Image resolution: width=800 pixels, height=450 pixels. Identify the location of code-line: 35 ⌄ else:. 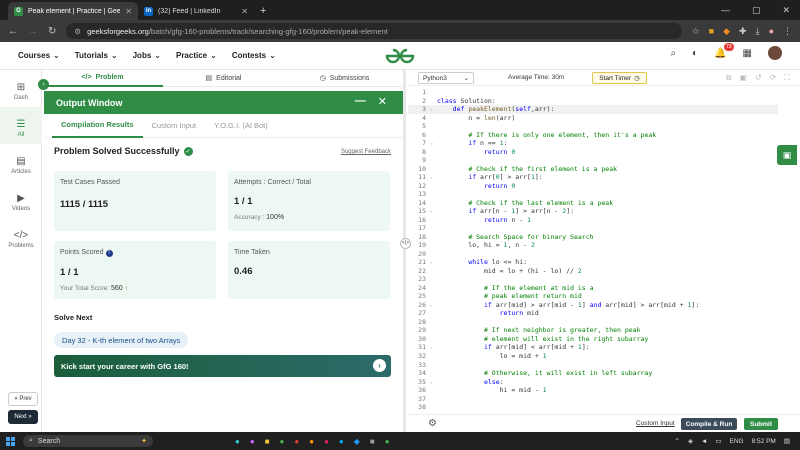
(593, 382).